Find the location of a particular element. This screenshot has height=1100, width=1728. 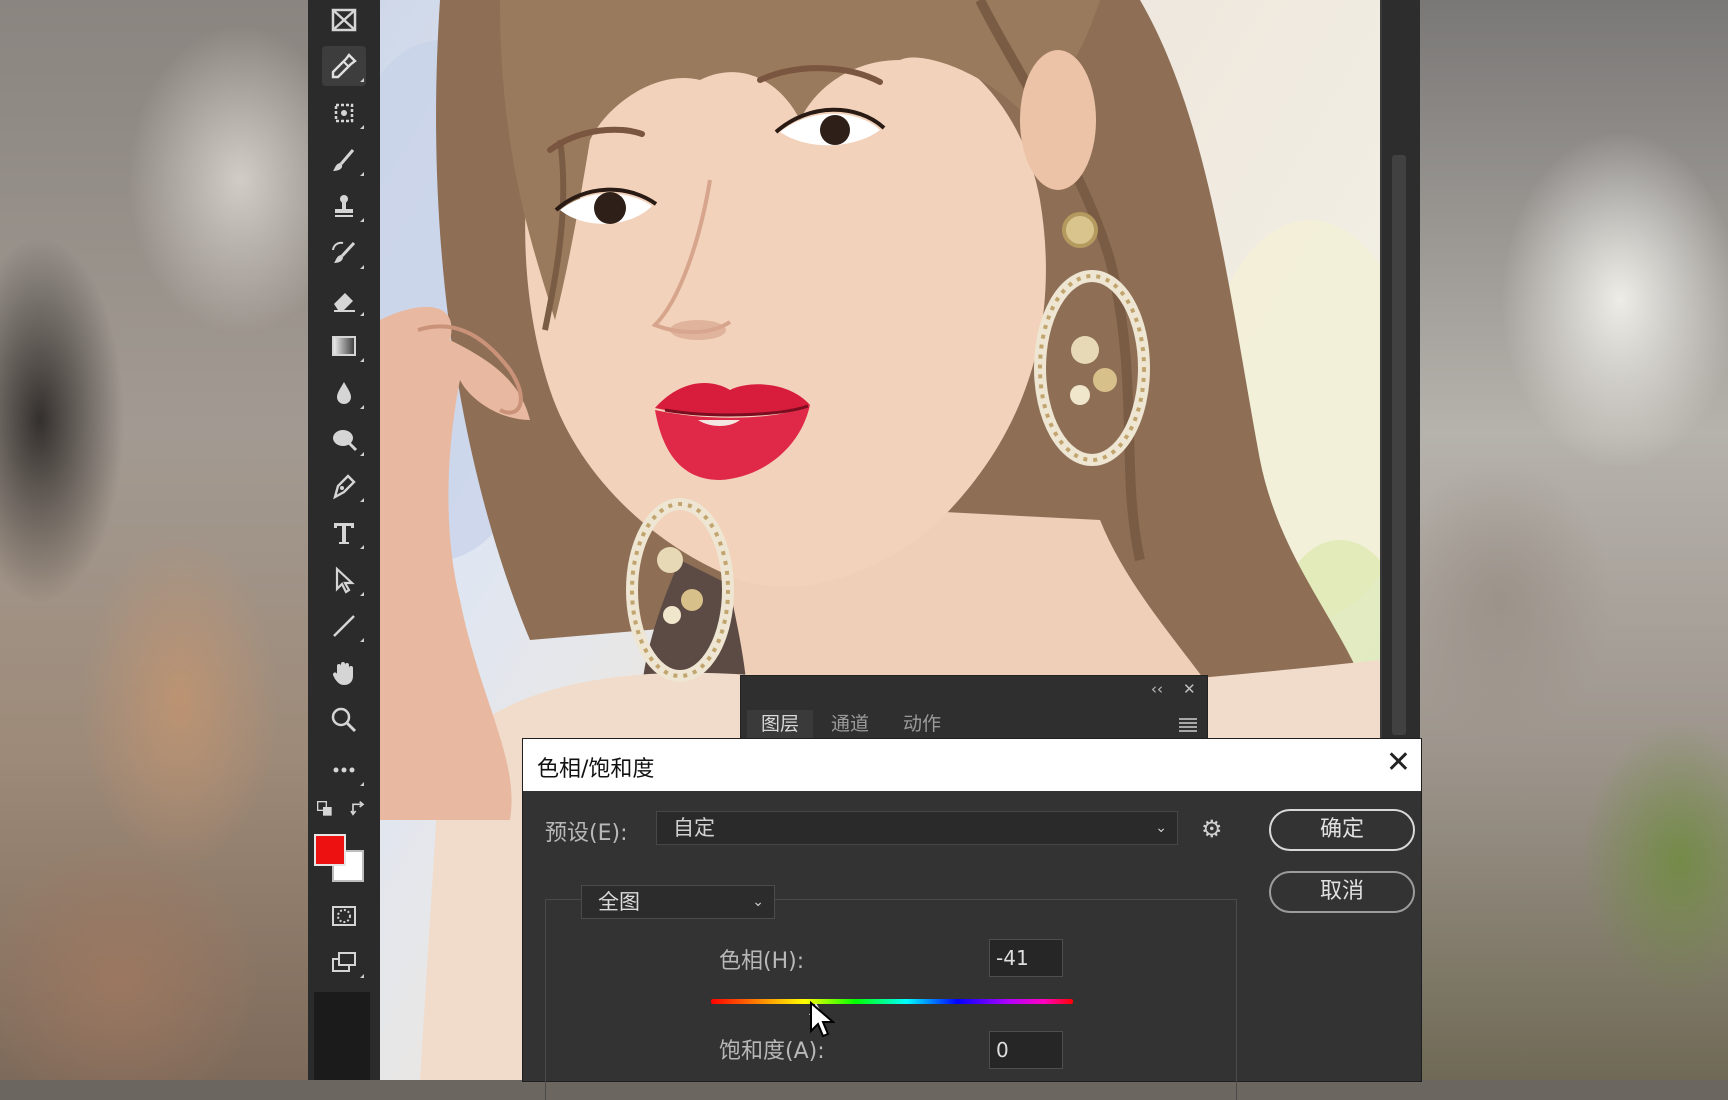

saturation-input: 0 is located at coordinates (1026, 1050).